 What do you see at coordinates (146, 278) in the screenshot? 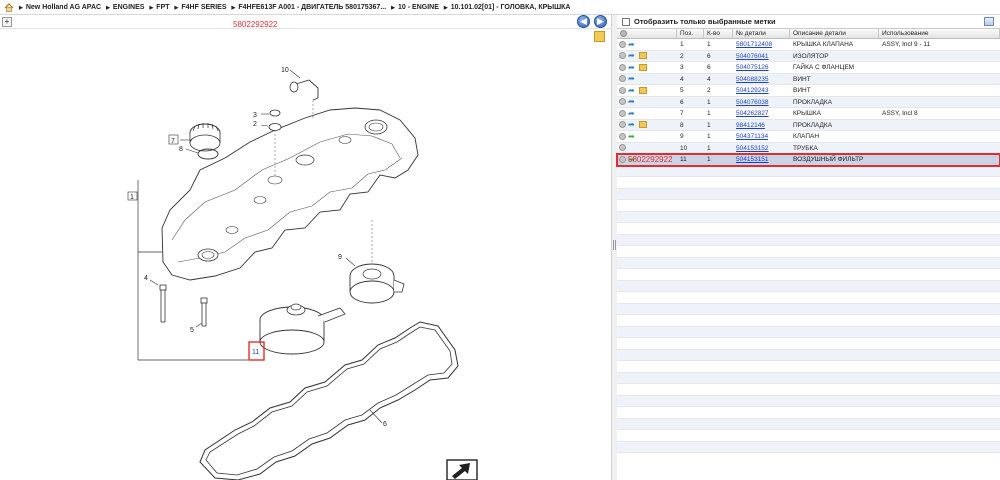
I see `callout-4: 4` at bounding box center [146, 278].